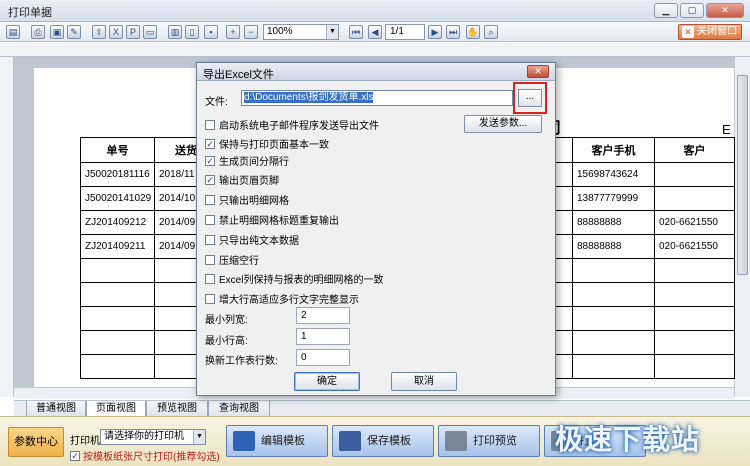 The image size is (750, 466). I want to click on preview-icon: ▣, so click(57, 32).